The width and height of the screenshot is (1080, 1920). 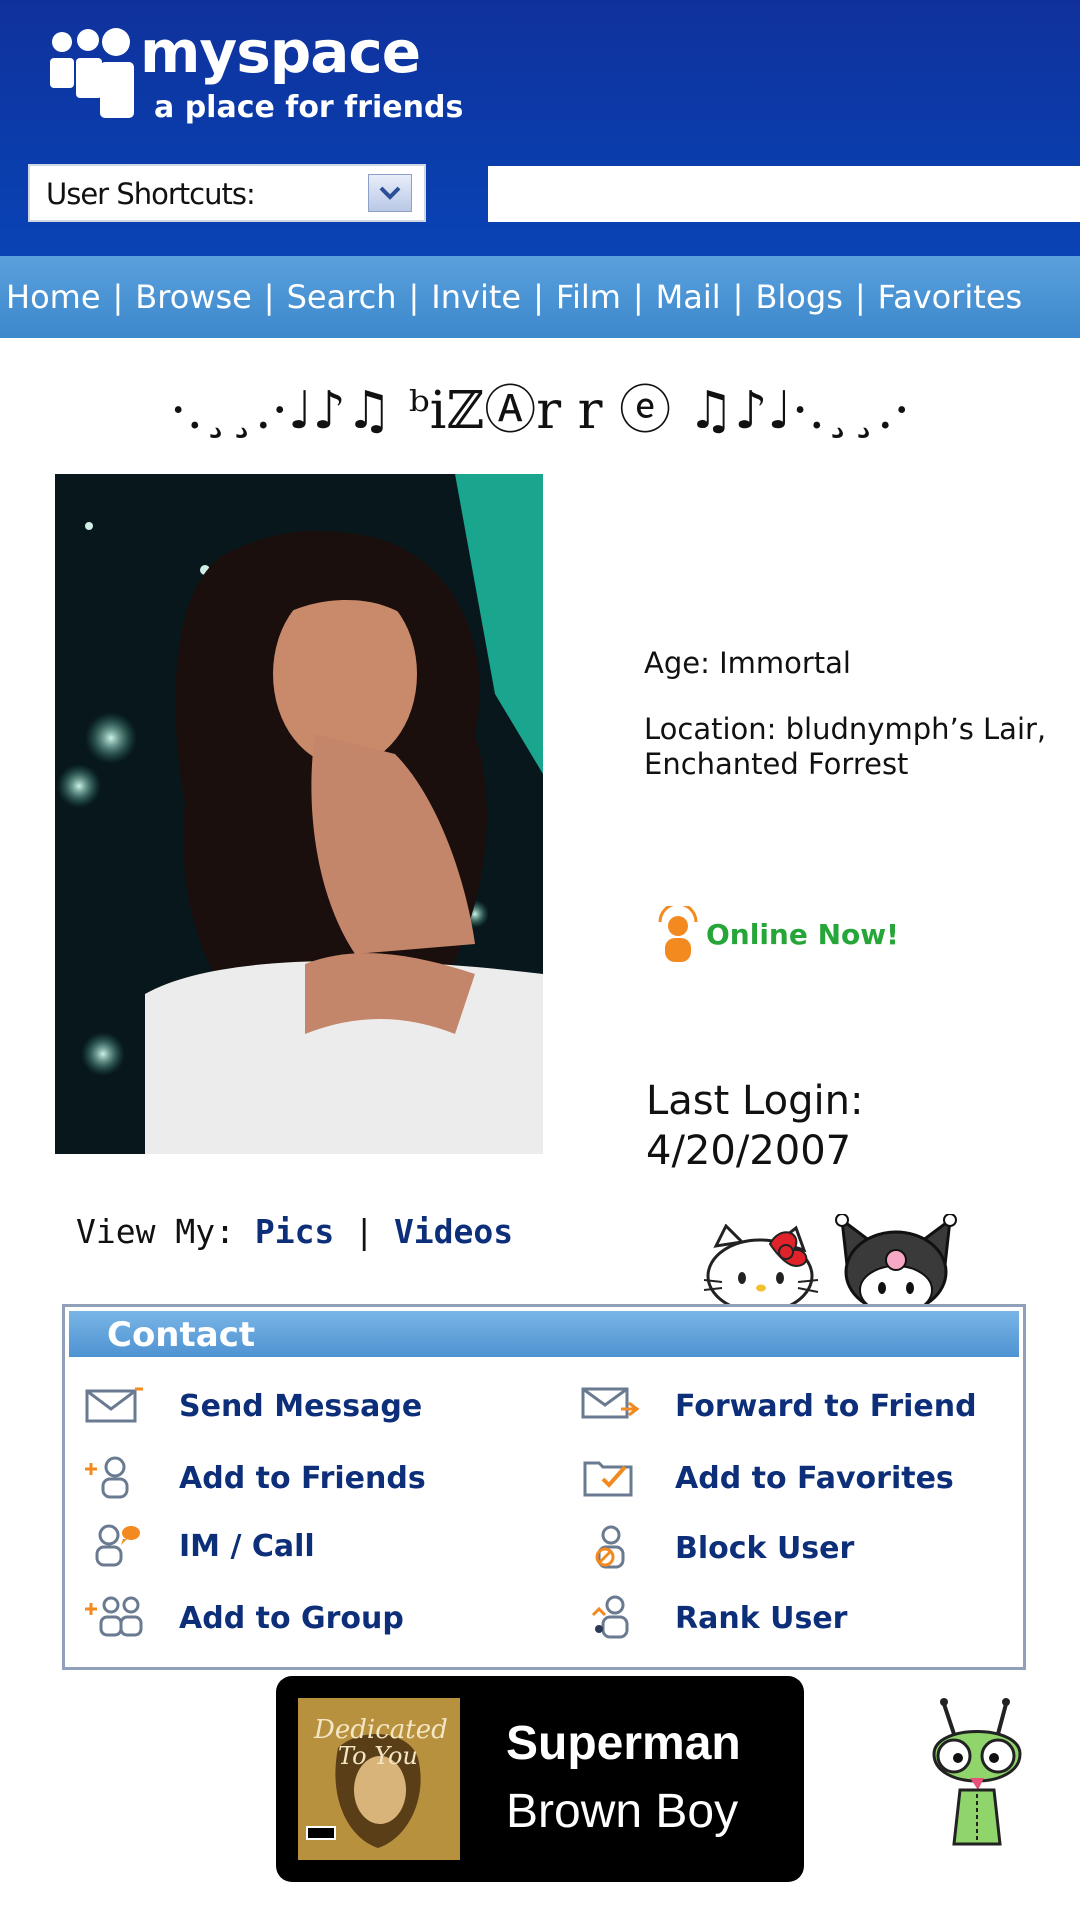 I want to click on contact-header: Contact, so click(x=544, y=1334).